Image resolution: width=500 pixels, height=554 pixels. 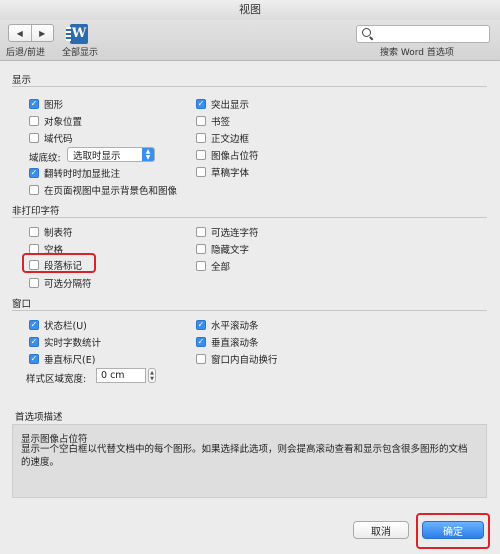 What do you see at coordinates (51, 232) in the screenshot?
I see `checkbox-tab-characters: 制表符` at bounding box center [51, 232].